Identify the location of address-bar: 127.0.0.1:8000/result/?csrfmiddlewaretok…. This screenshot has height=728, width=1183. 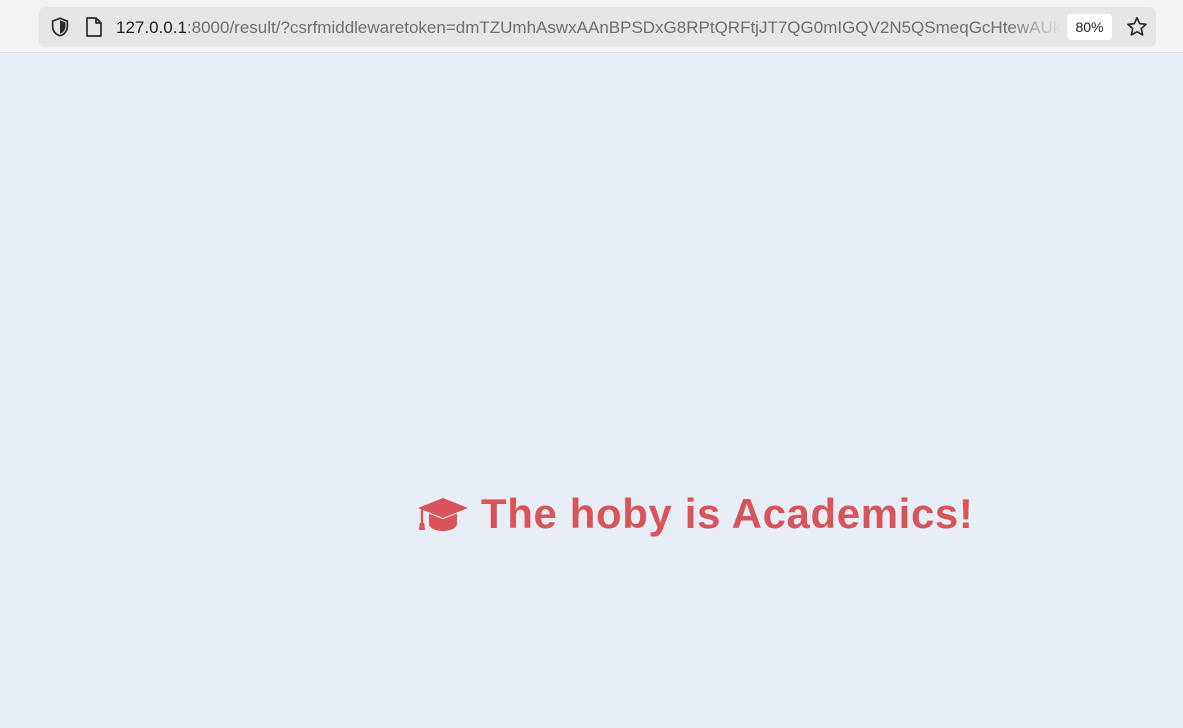
(597, 27).